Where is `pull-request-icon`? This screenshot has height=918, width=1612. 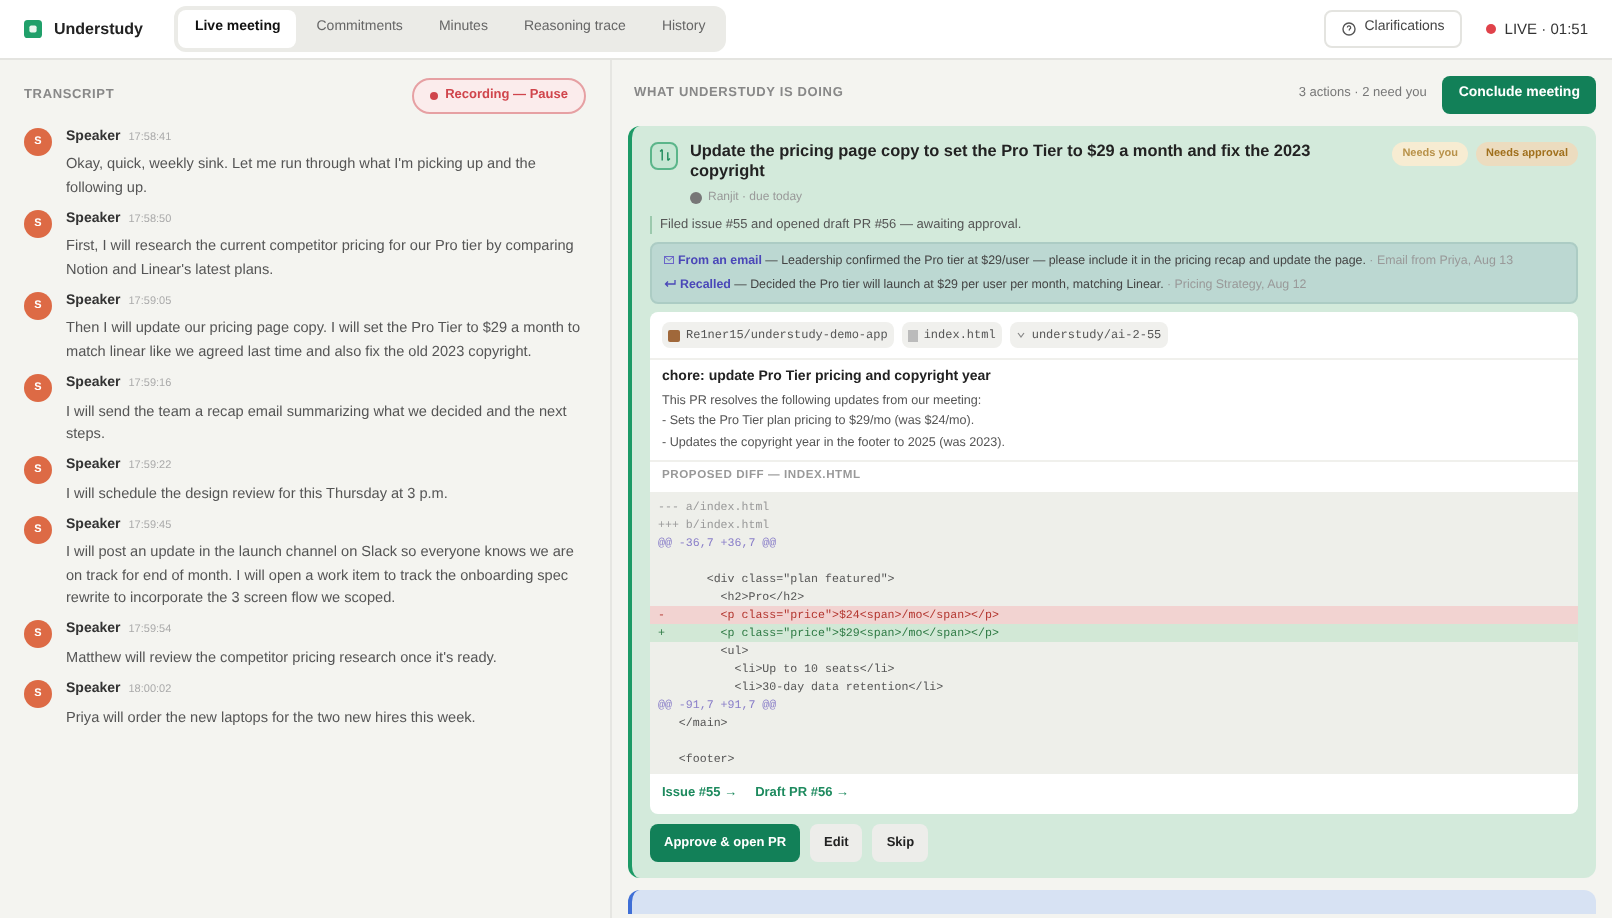 pull-request-icon is located at coordinates (664, 155).